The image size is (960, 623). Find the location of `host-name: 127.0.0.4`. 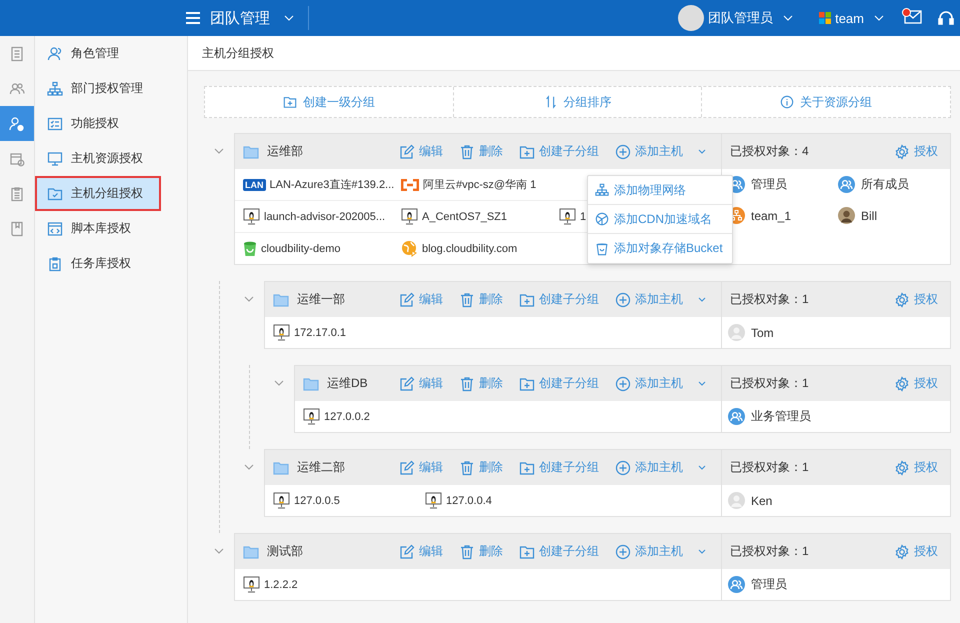

host-name: 127.0.0.4 is located at coordinates (469, 500).